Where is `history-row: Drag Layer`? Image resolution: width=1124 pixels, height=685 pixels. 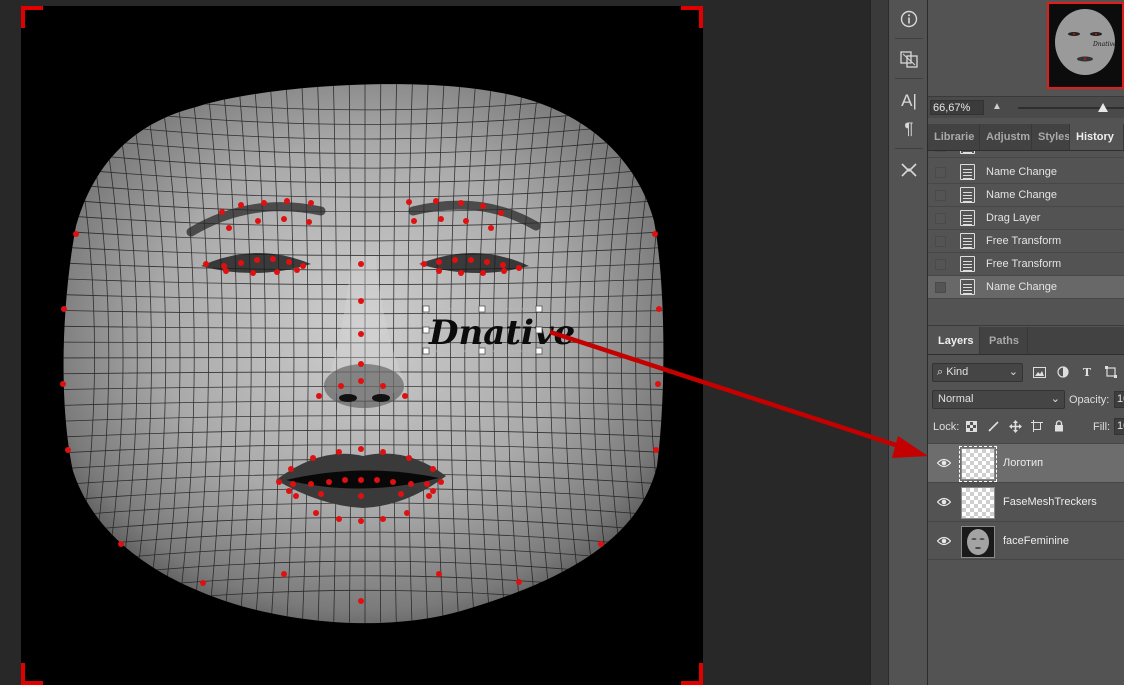
history-row: Drag Layer is located at coordinates (1026, 218).